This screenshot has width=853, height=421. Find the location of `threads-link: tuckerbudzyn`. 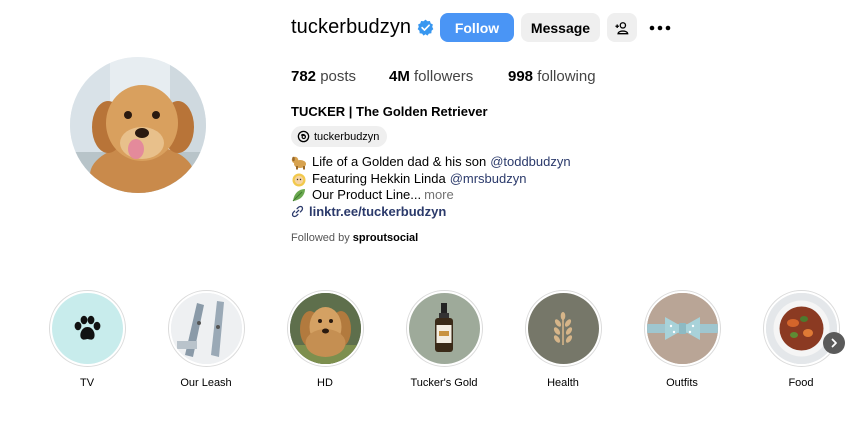

threads-link: tuckerbudzyn is located at coordinates (339, 136).